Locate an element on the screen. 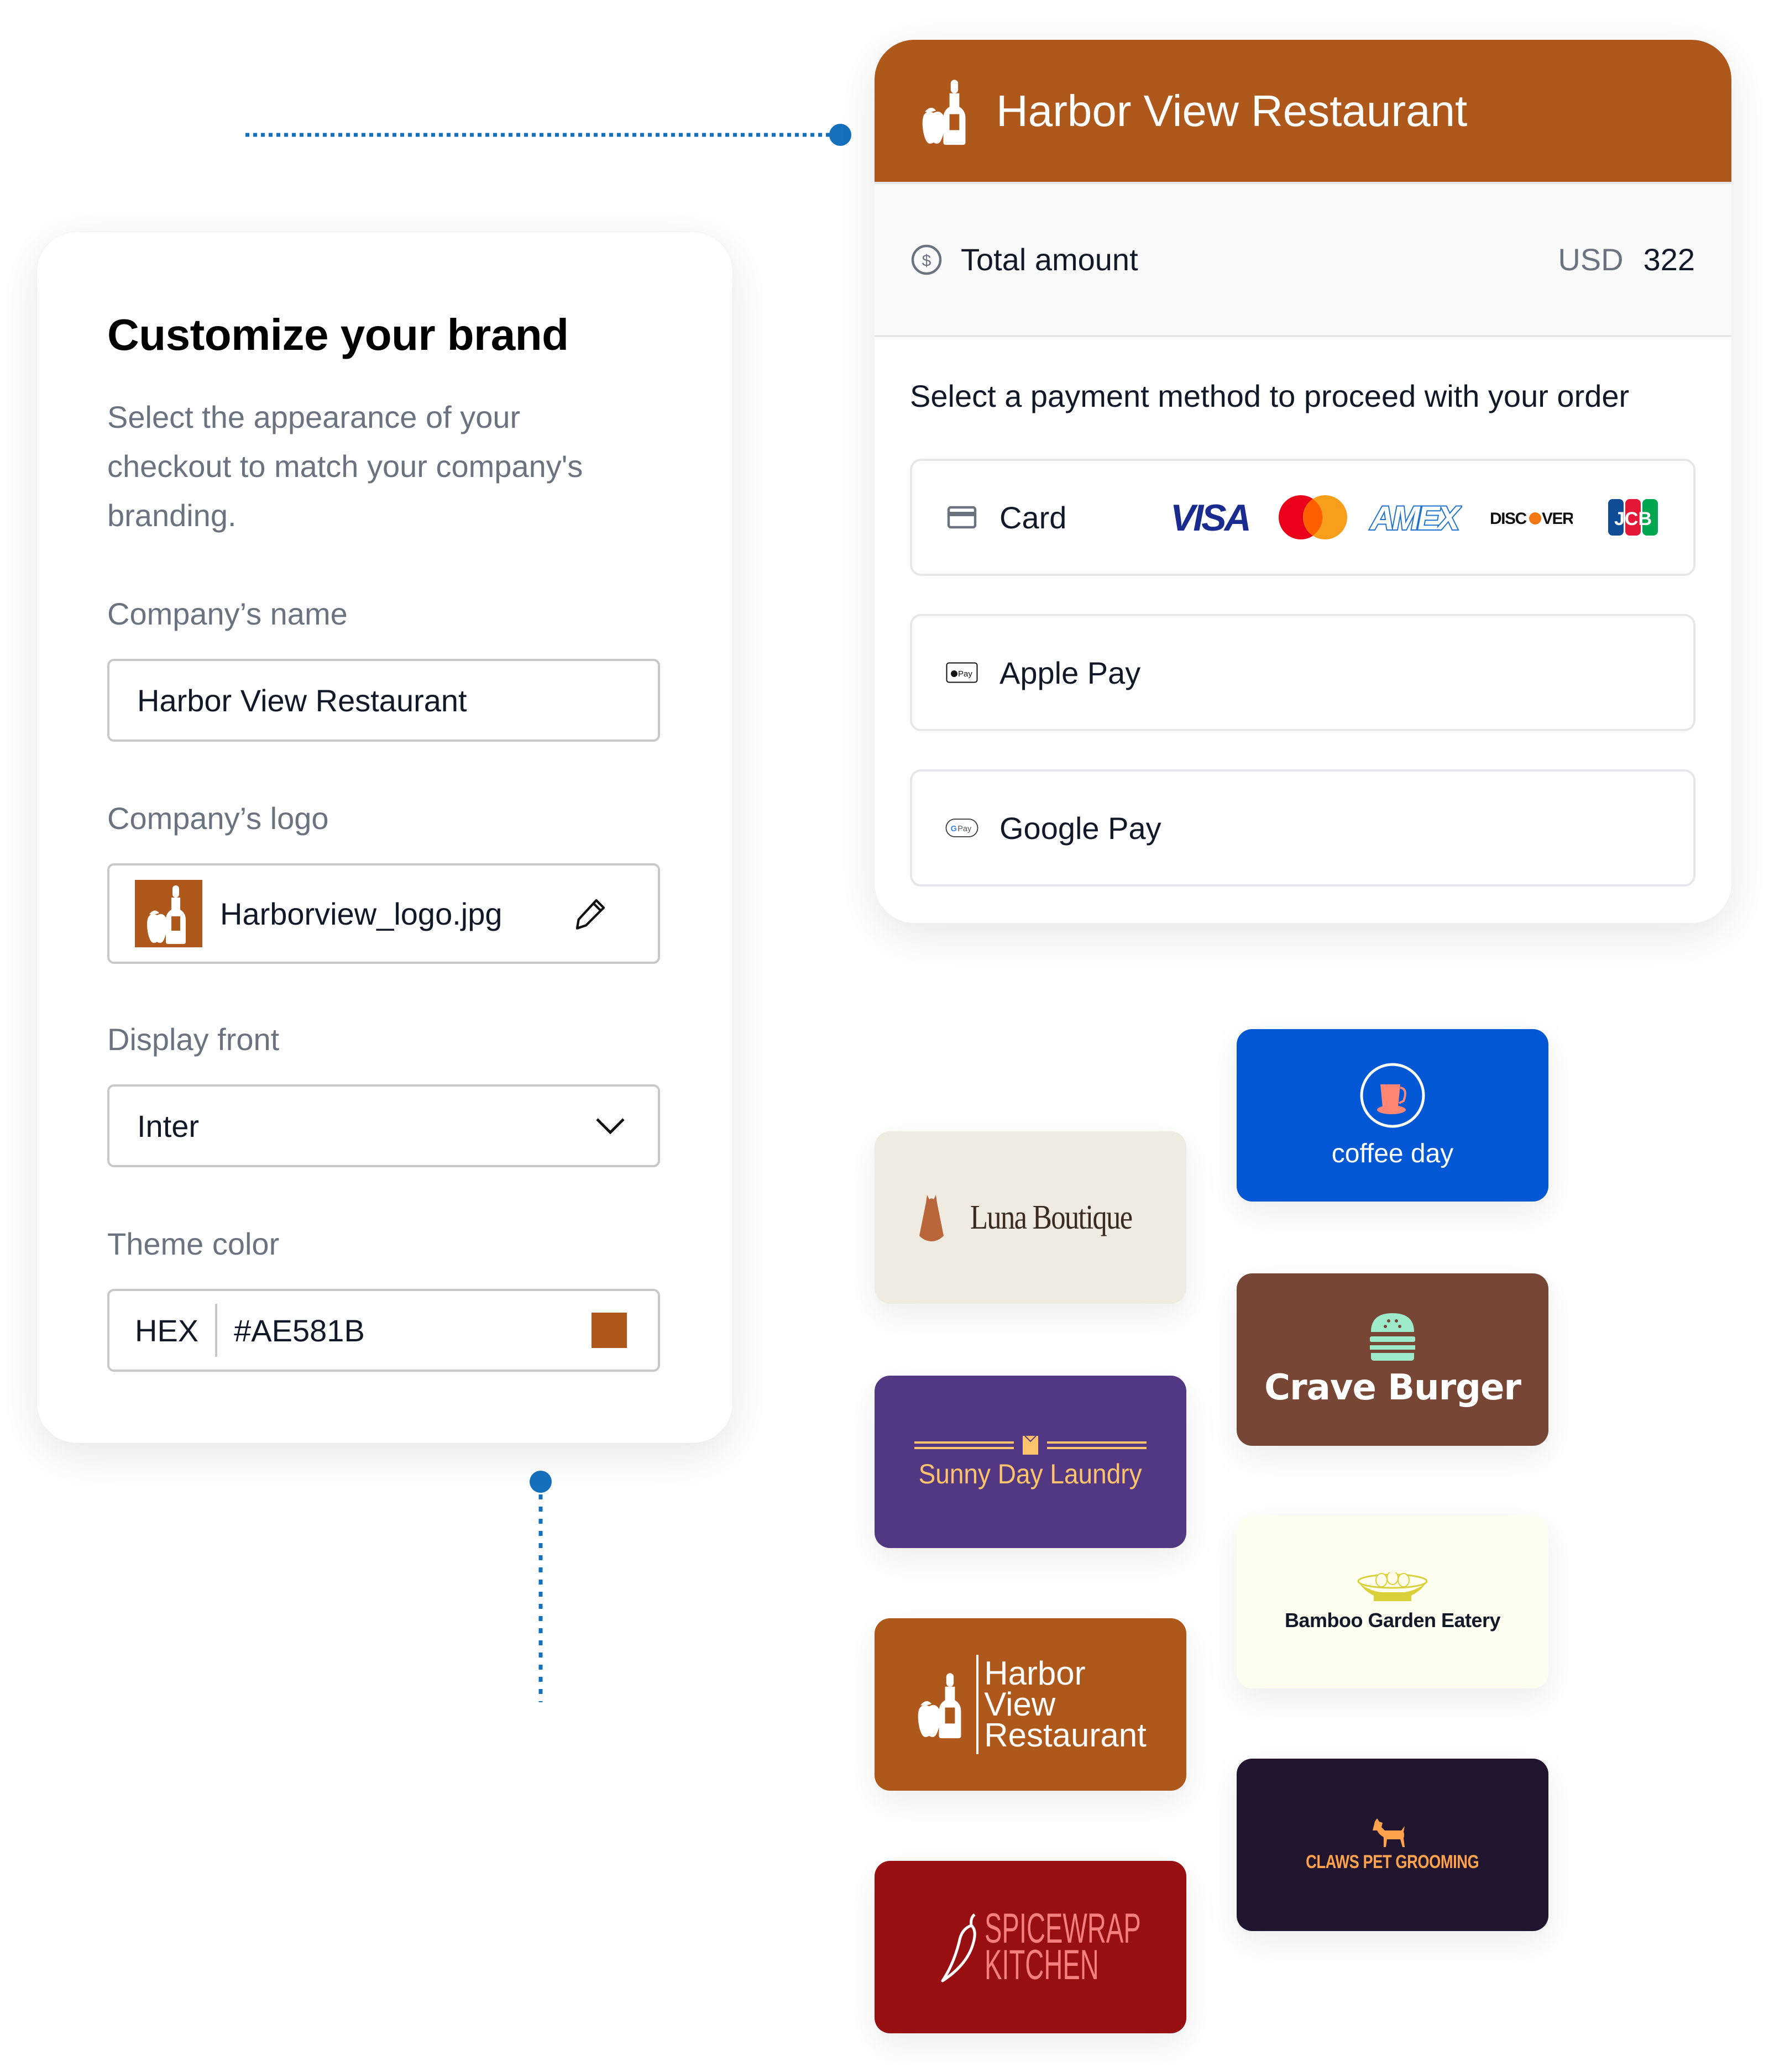 Image resolution: width=1769 pixels, height=2072 pixels. logo-file-name: Harborview_logo.jpg is located at coordinates (361, 913).